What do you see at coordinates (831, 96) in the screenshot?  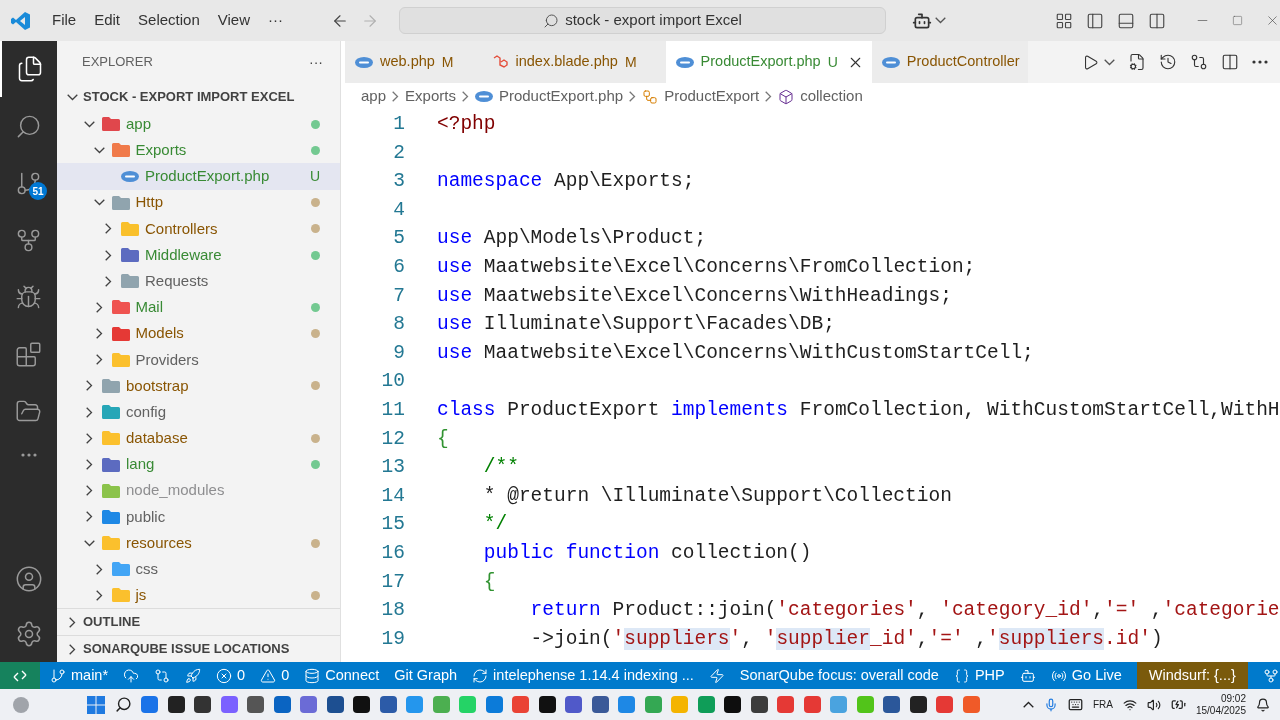 I see `breadcrumb: collection` at bounding box center [831, 96].